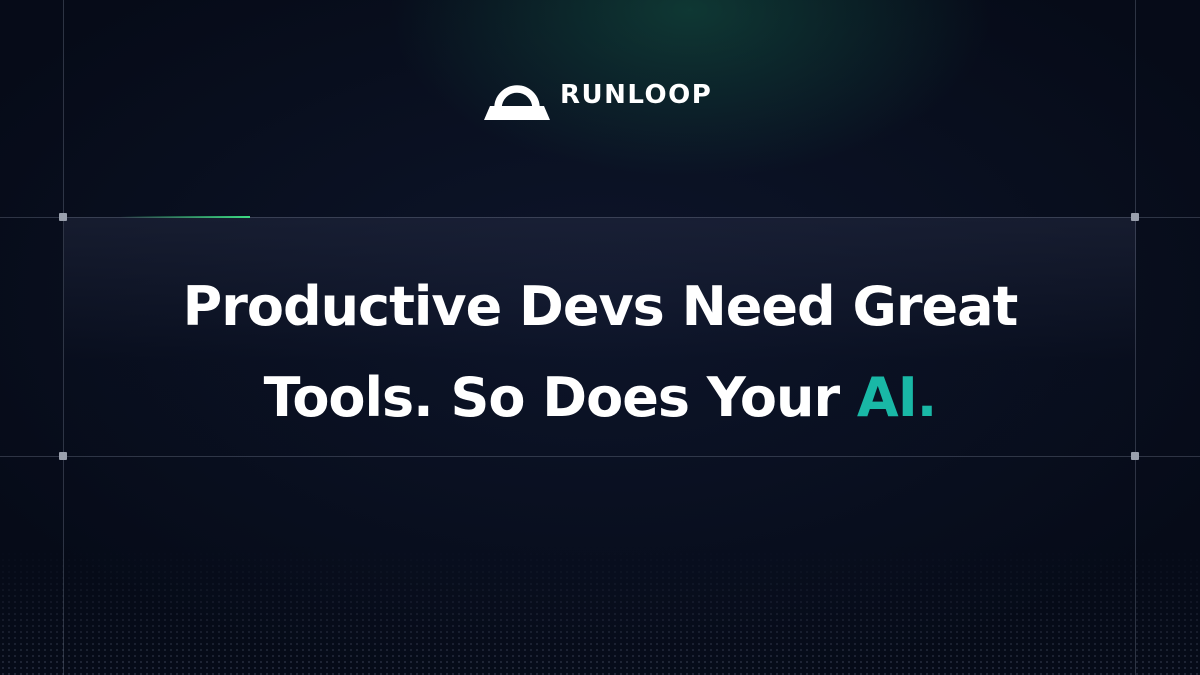 The height and width of the screenshot is (675, 1200). Describe the element at coordinates (517, 102) in the screenshot. I see `runloop-loop-icon` at that location.